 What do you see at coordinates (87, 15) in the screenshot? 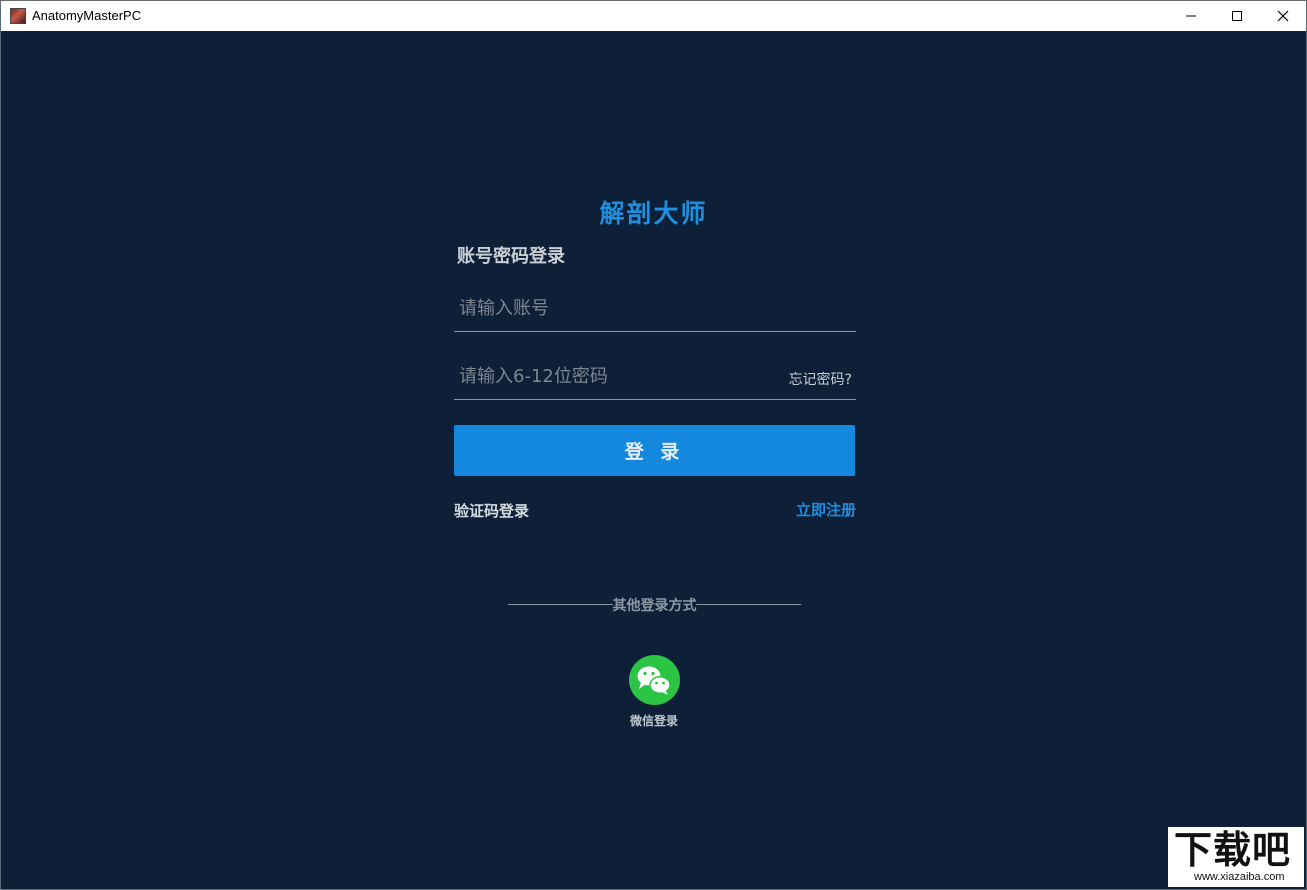
I see `window-title: AnatomyMasterPC` at bounding box center [87, 15].